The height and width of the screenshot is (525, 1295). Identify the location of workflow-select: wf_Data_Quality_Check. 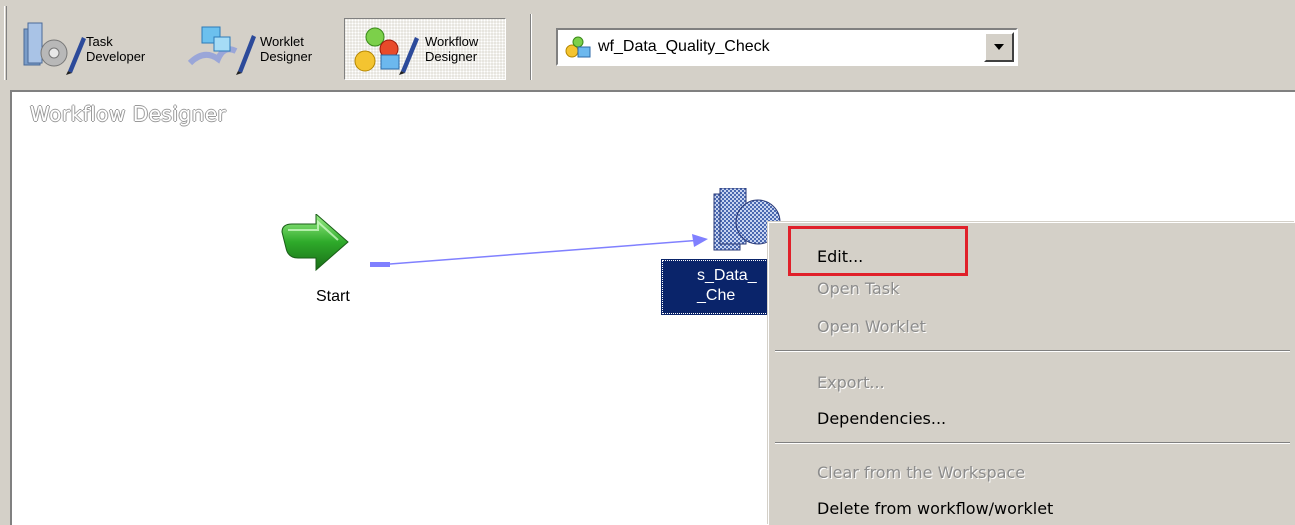
(787, 47).